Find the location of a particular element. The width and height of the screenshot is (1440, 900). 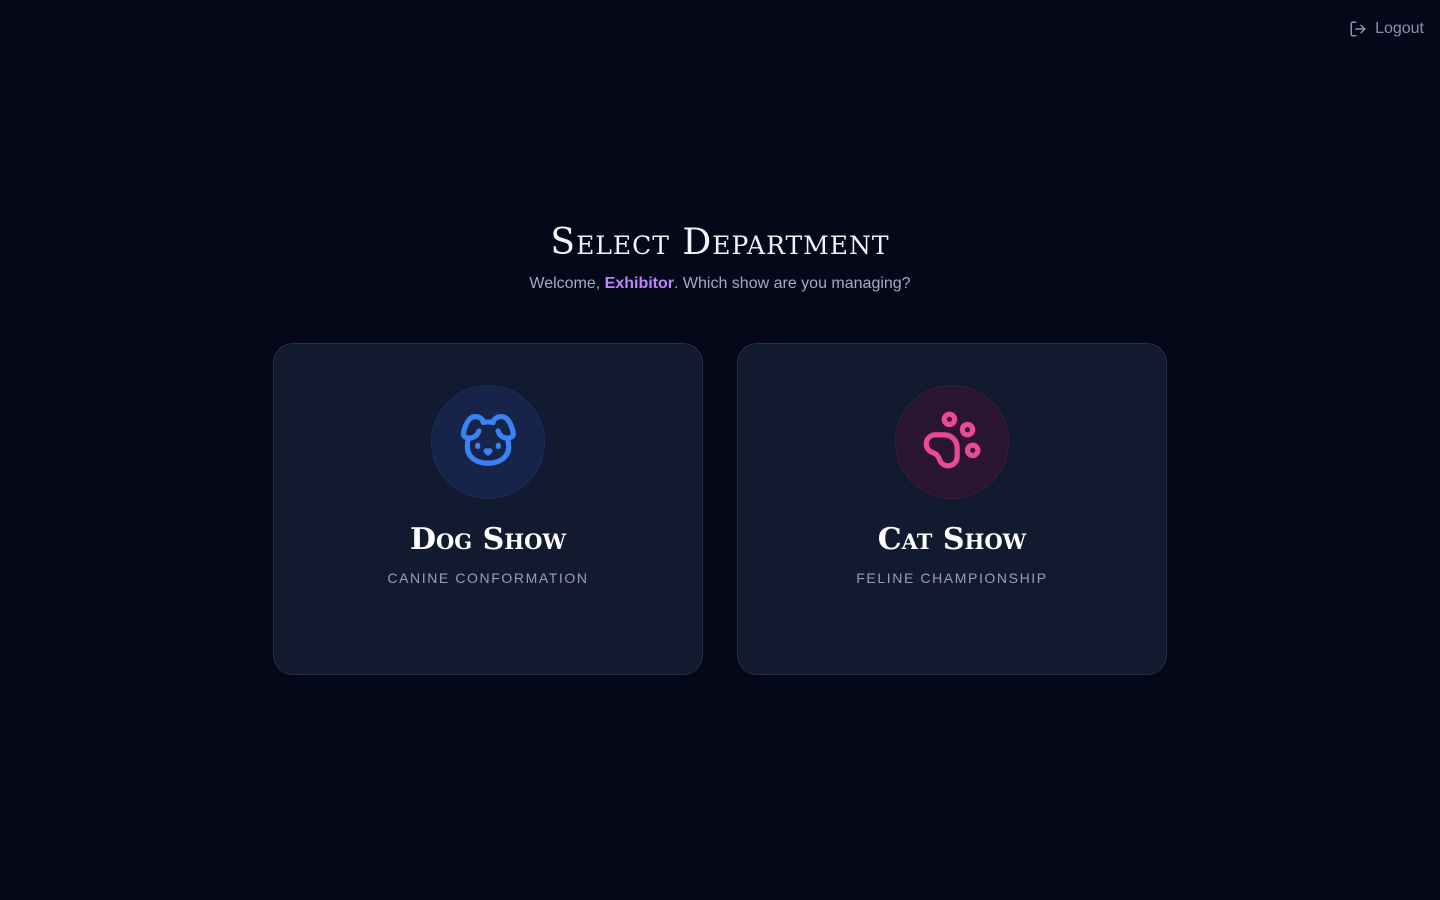

welcome-prefix: Welcome, is located at coordinates (567, 283).